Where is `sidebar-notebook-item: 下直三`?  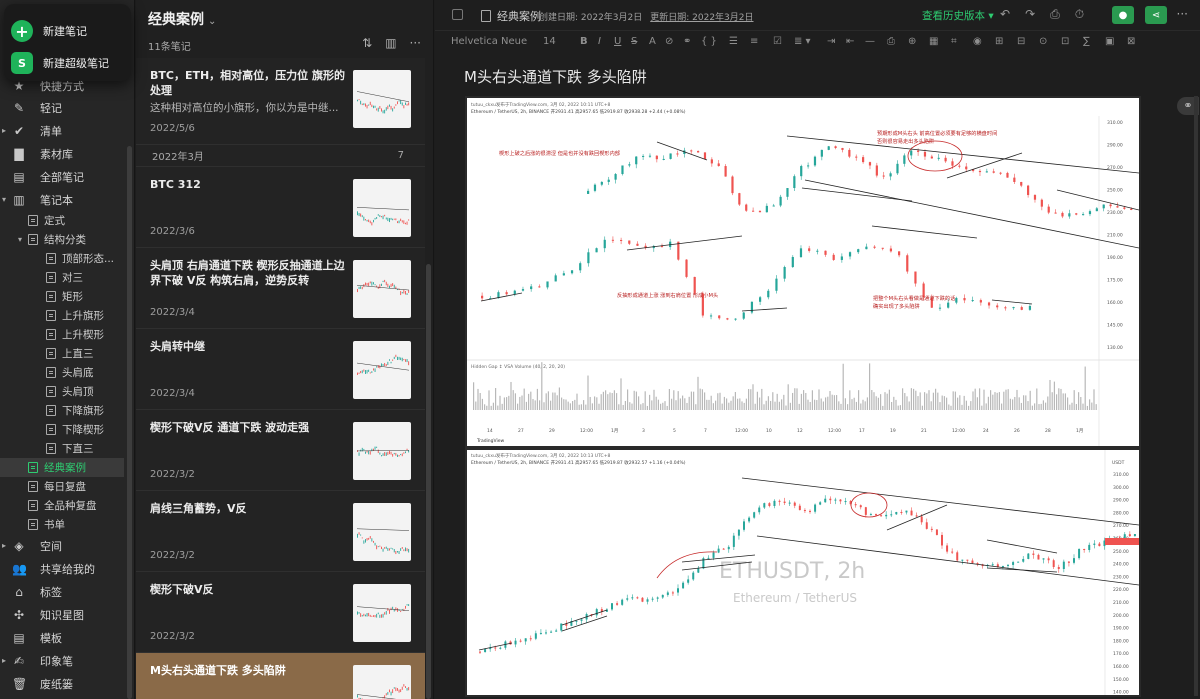 sidebar-notebook-item: 下直三 is located at coordinates (62, 448).